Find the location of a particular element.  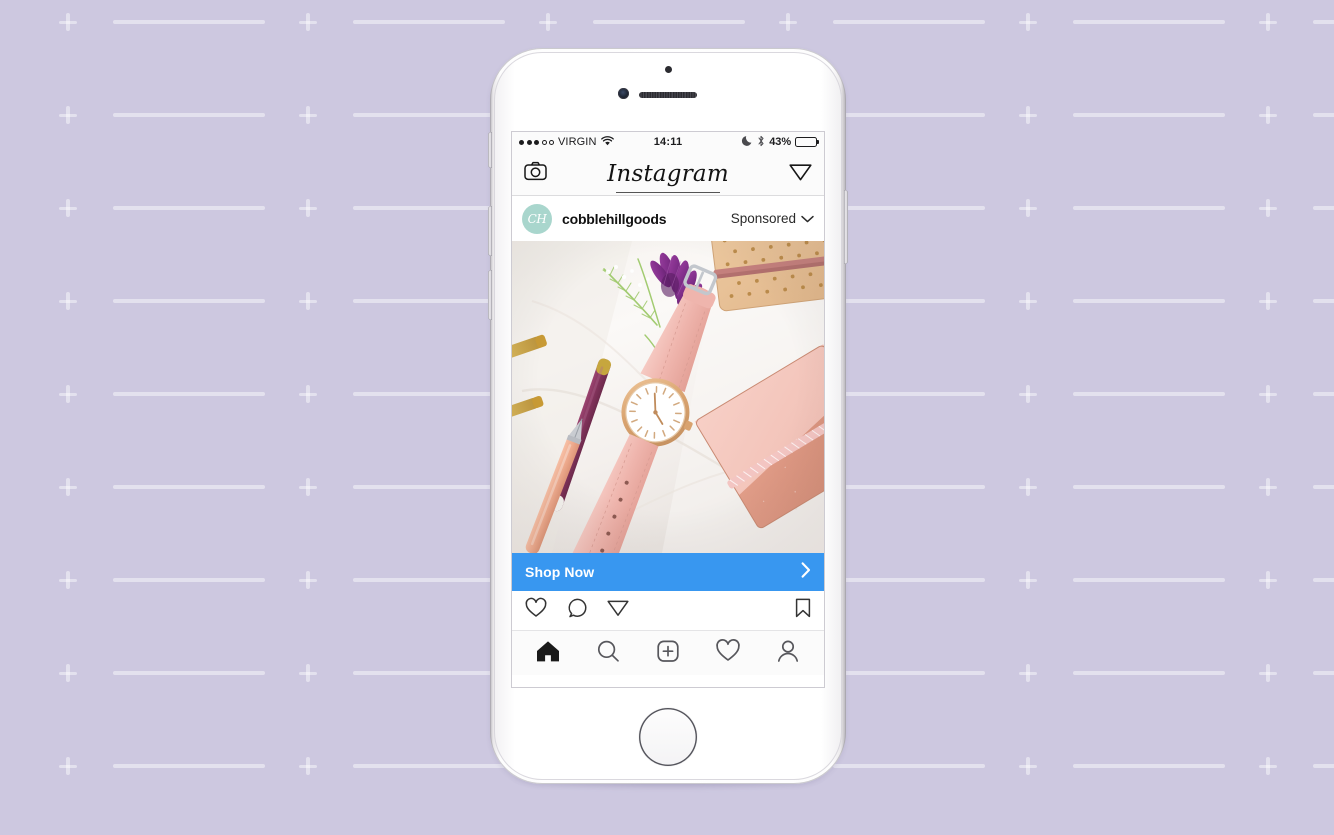

power-button is located at coordinates (846, 227).